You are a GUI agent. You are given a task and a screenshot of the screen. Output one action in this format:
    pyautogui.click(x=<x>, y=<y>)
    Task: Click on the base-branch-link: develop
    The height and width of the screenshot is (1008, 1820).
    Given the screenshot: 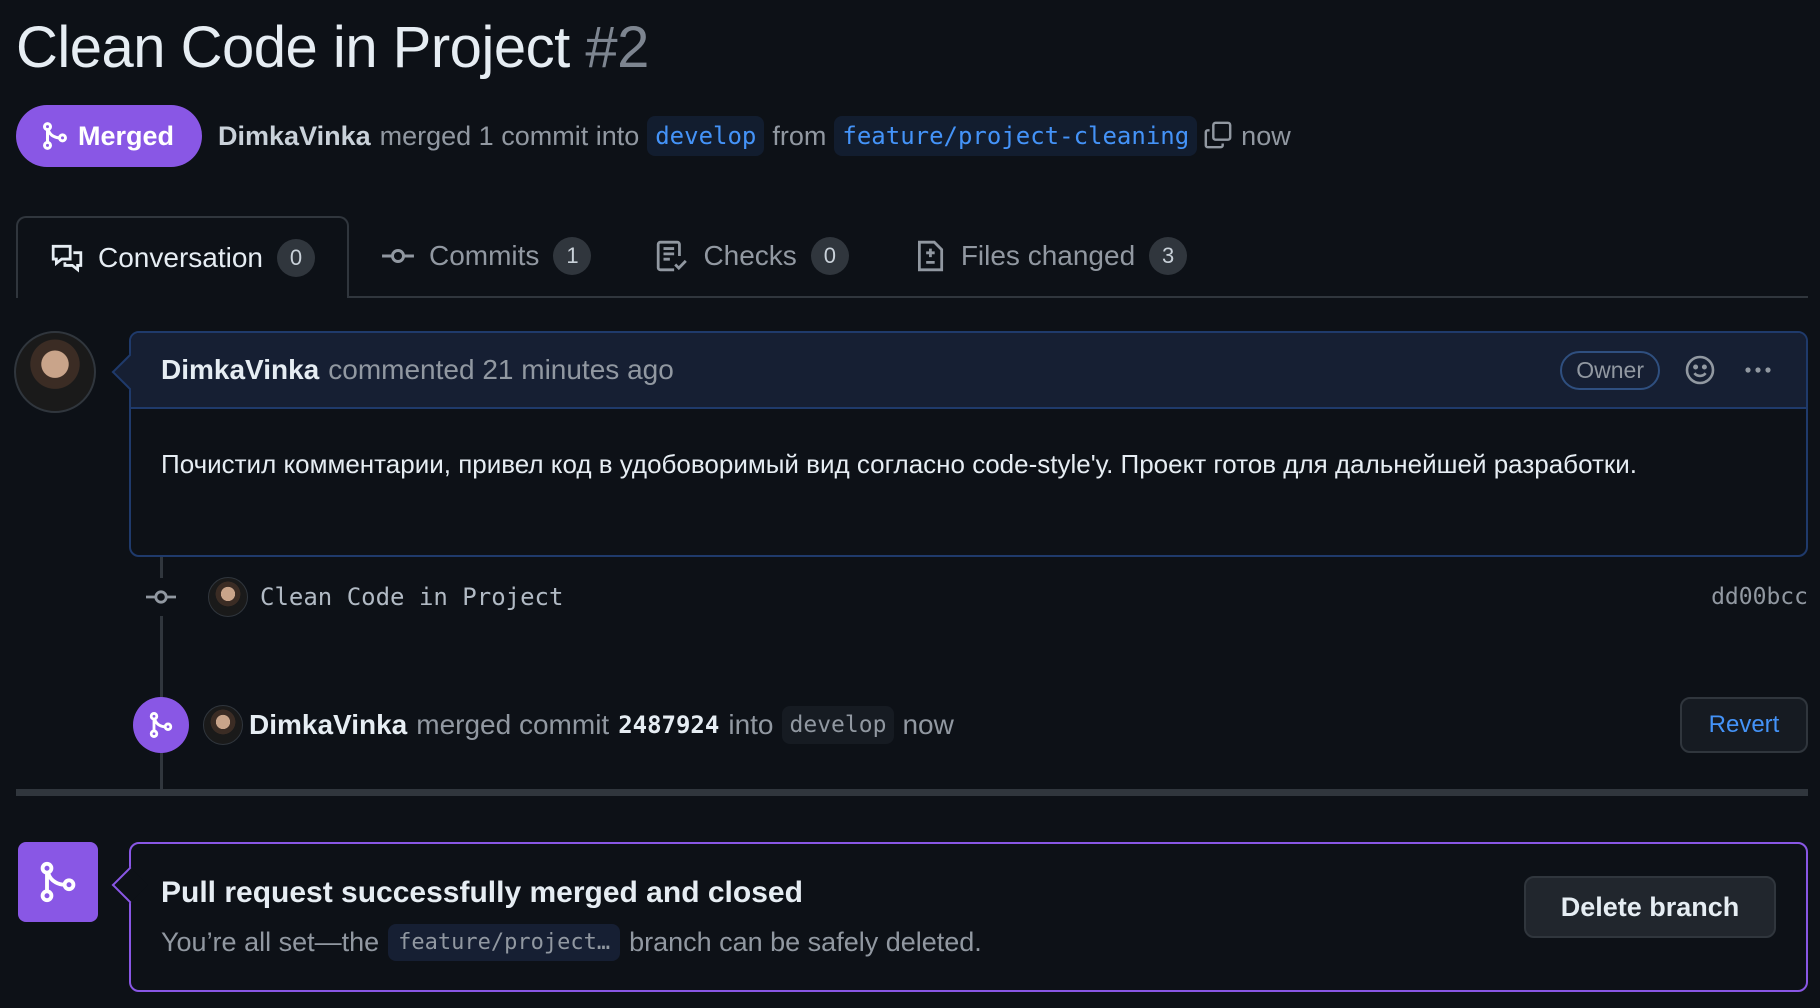 What is the action you would take?
    pyautogui.click(x=706, y=136)
    